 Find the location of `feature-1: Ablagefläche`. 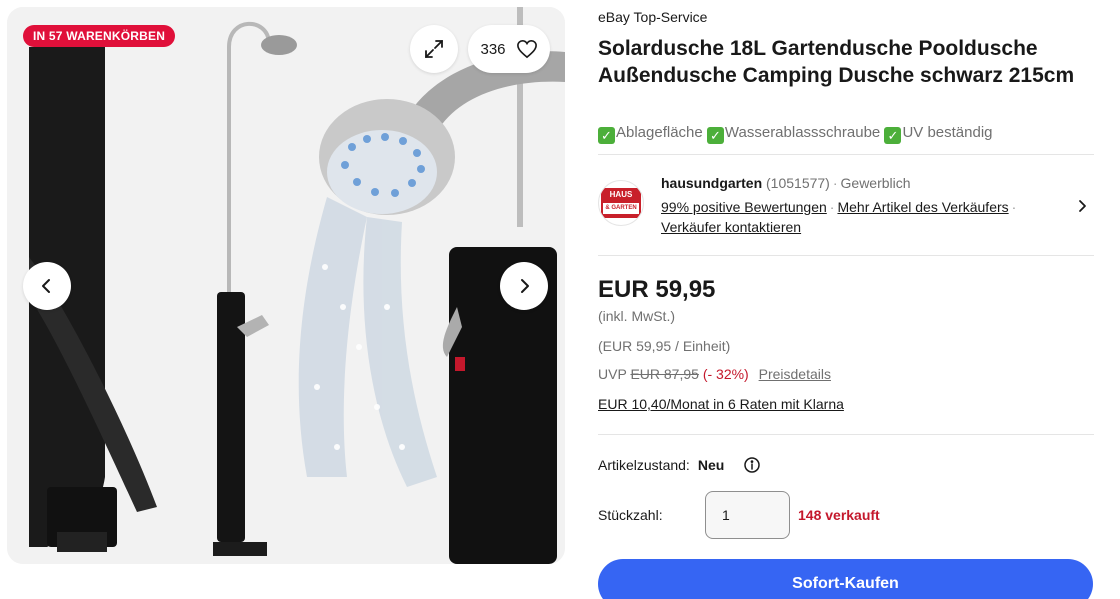

feature-1: Ablagefläche is located at coordinates (659, 132).